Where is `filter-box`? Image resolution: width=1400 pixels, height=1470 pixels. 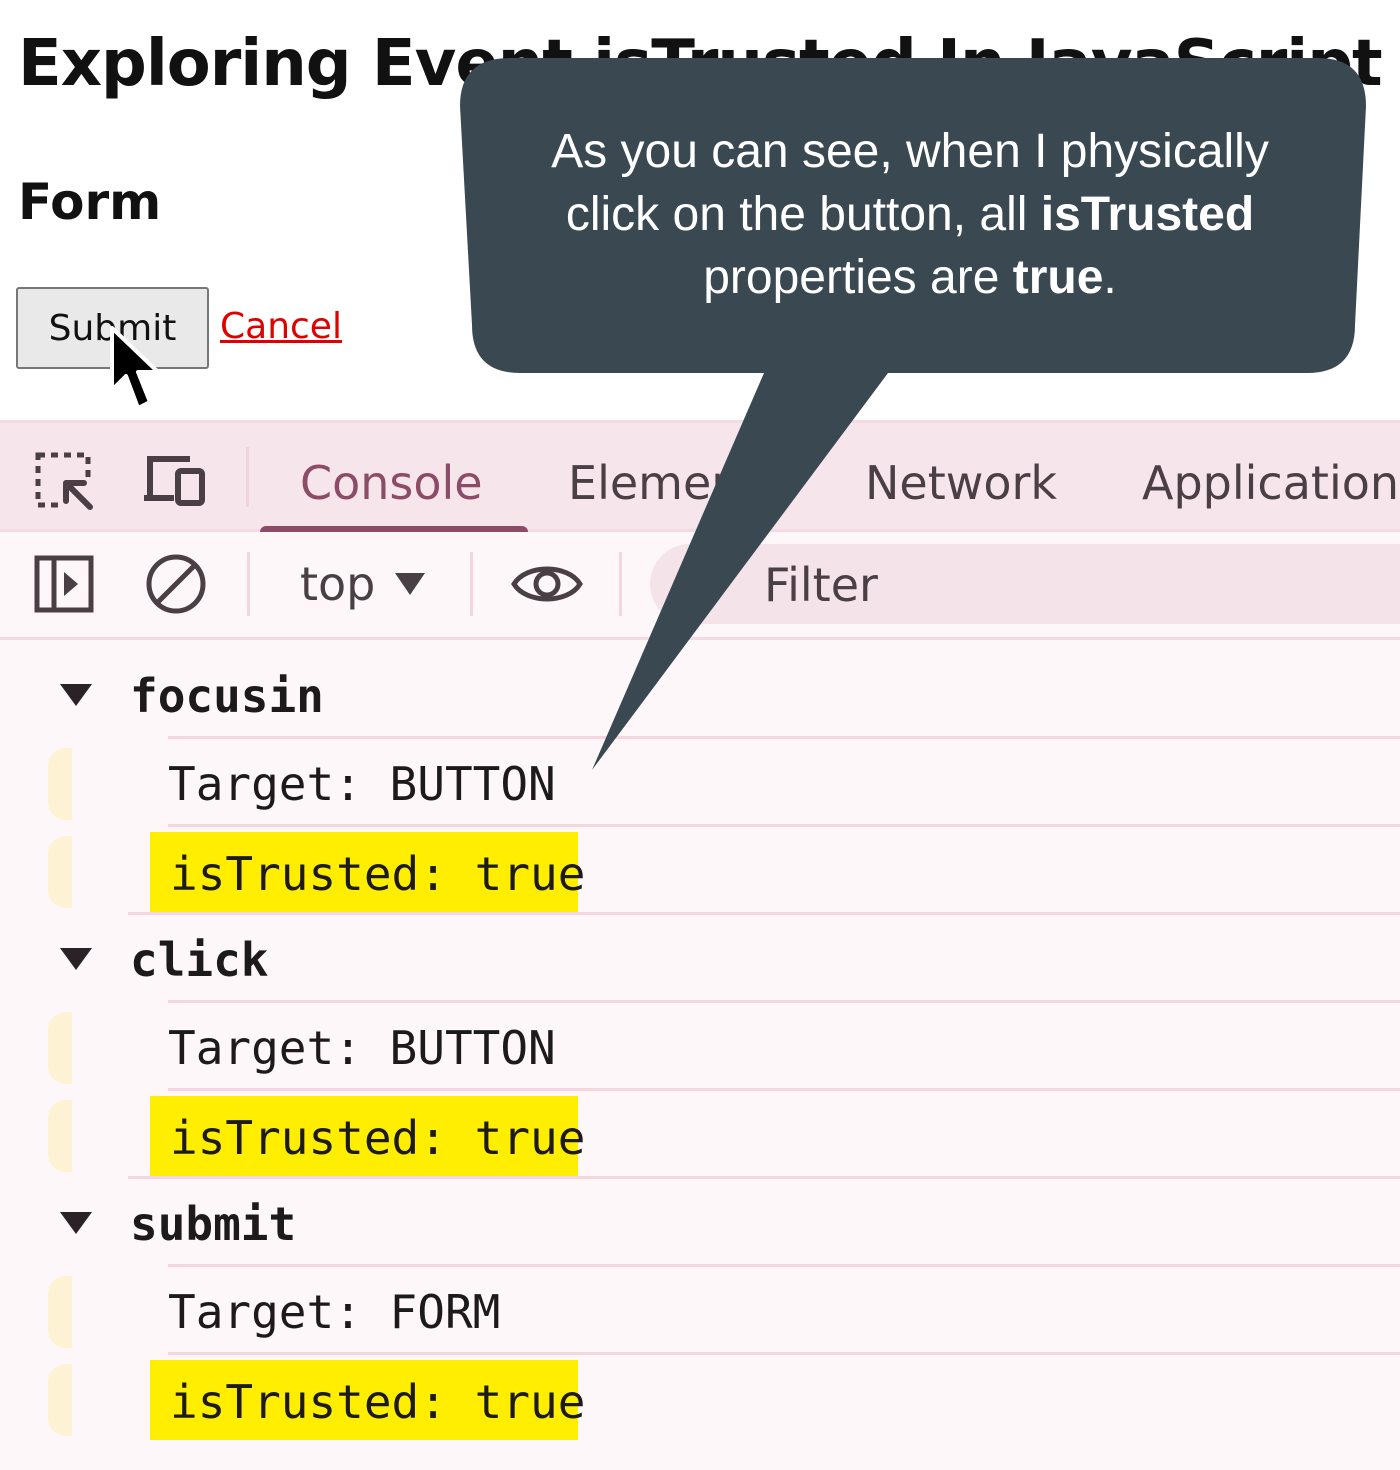
filter-box is located at coordinates (1025, 584).